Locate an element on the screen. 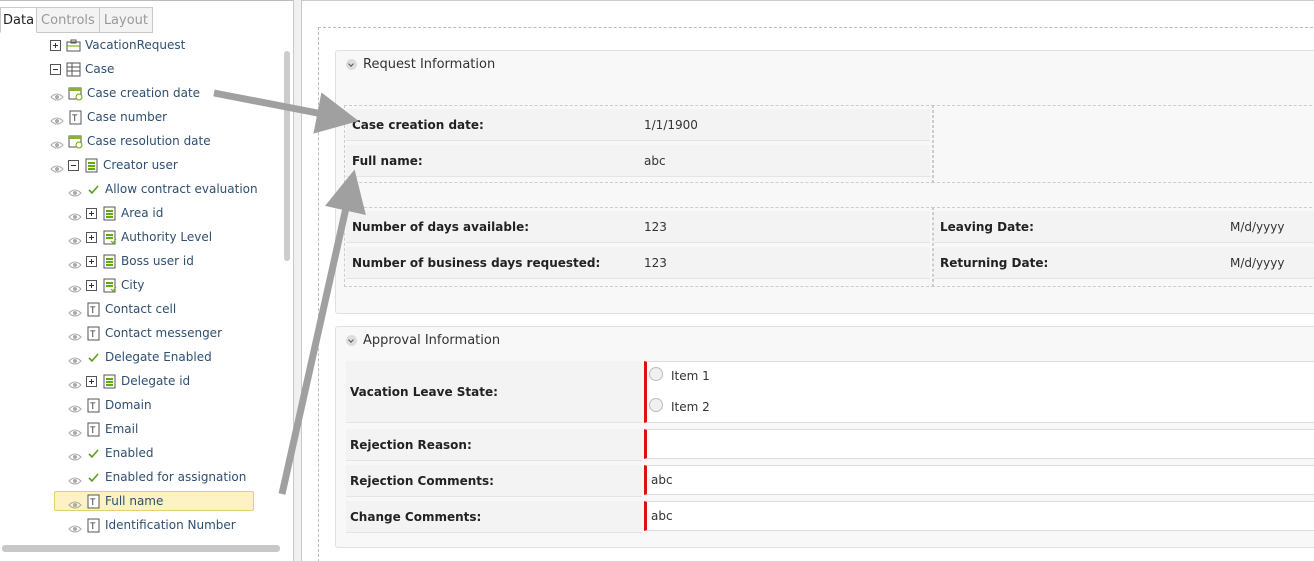 The height and width of the screenshot is (561, 1314). business-days-label: Number of business days requested: is located at coordinates (476, 263).